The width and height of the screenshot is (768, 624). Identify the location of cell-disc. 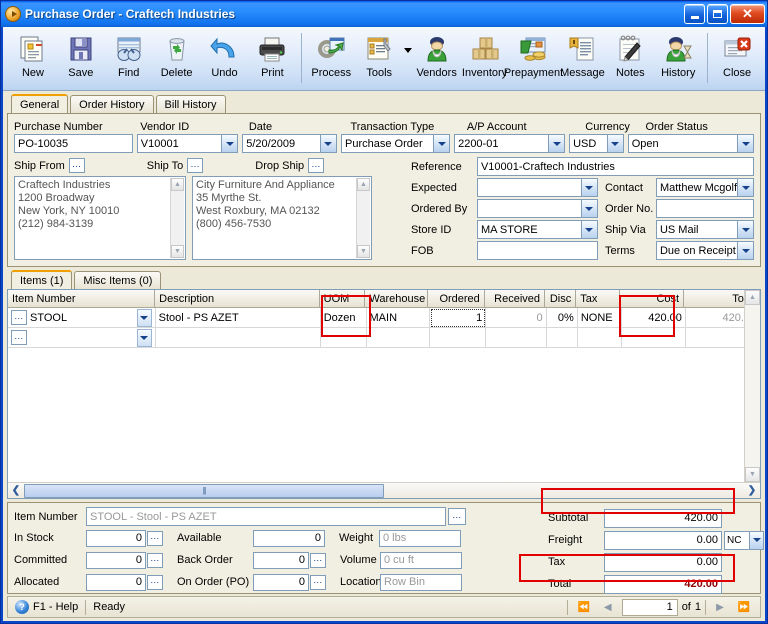
(562, 338).